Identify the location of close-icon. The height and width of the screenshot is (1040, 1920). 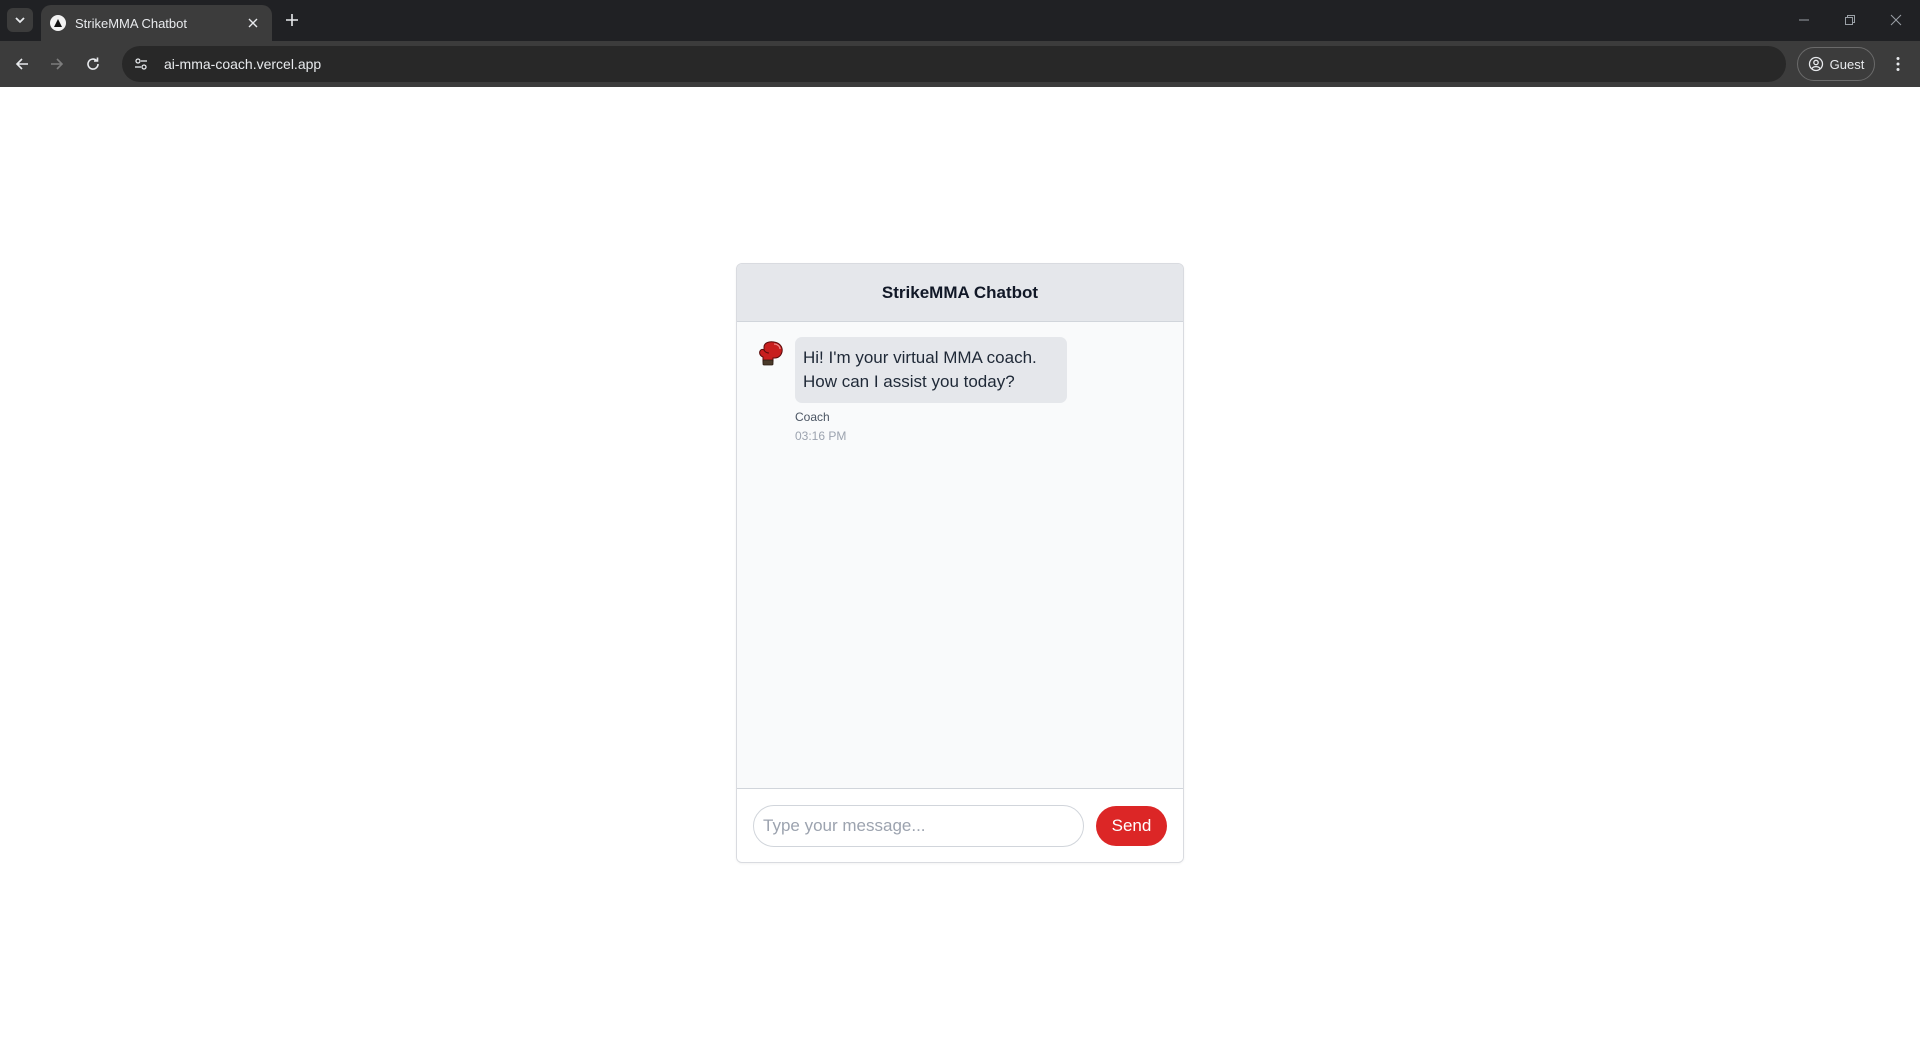
(253, 23).